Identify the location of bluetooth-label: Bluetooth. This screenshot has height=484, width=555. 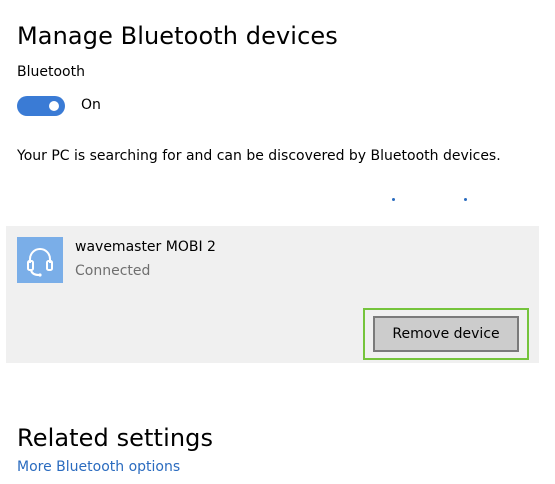
(51, 72).